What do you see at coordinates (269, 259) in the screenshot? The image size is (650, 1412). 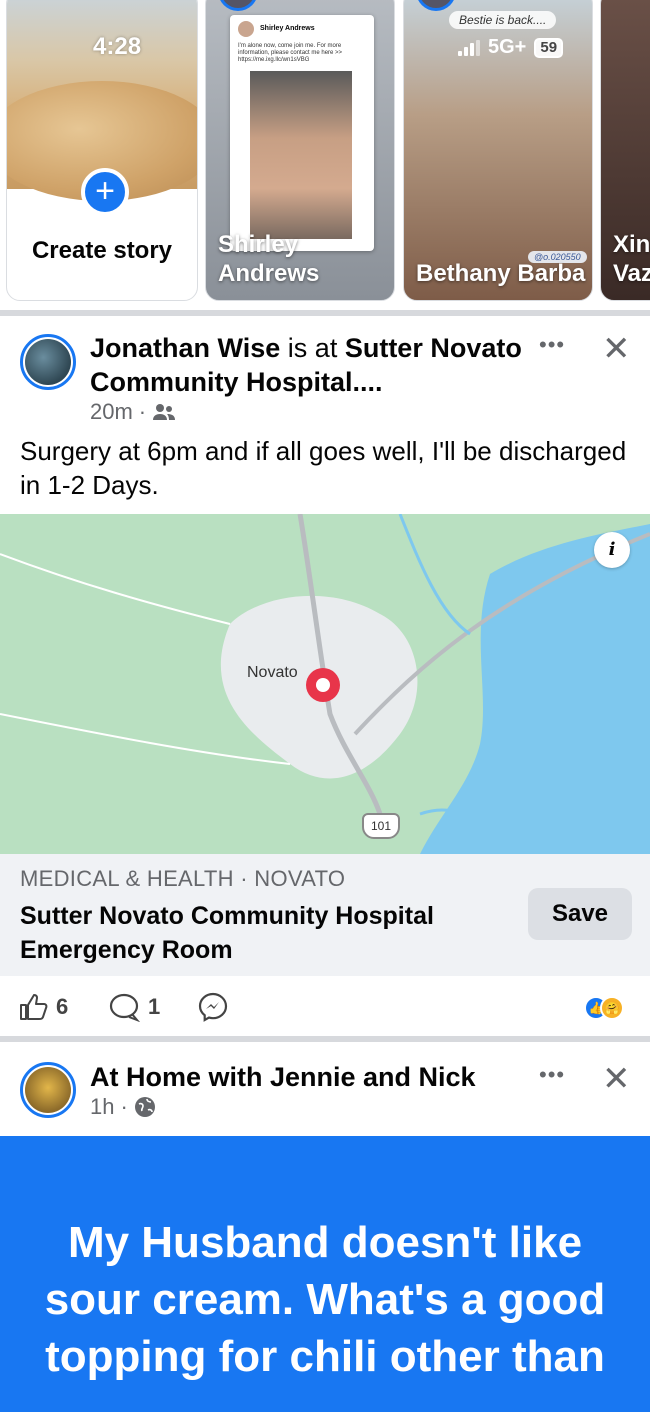 I see `story-name: Shirley Andrews` at bounding box center [269, 259].